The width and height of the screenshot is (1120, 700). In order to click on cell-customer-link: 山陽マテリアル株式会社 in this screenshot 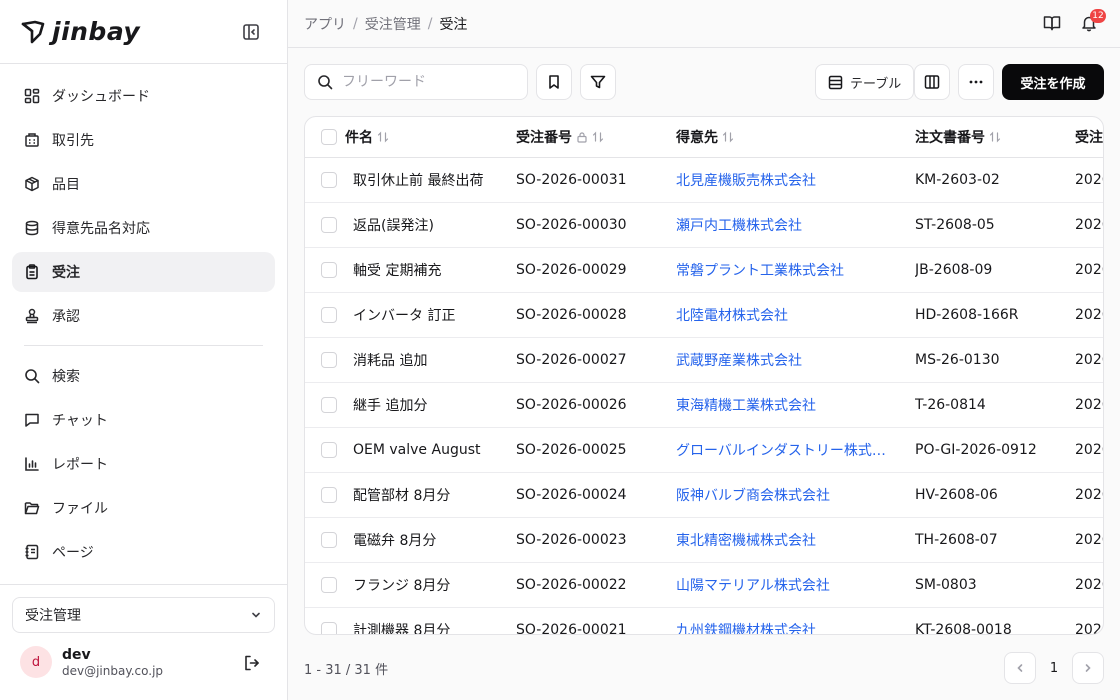, I will do `click(782, 585)`.